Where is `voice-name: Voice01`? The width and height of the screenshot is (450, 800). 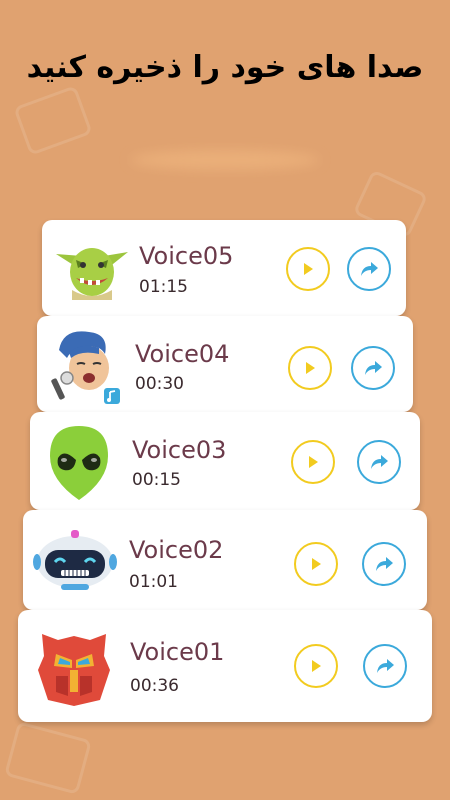
voice-name: Voice01 is located at coordinates (177, 652).